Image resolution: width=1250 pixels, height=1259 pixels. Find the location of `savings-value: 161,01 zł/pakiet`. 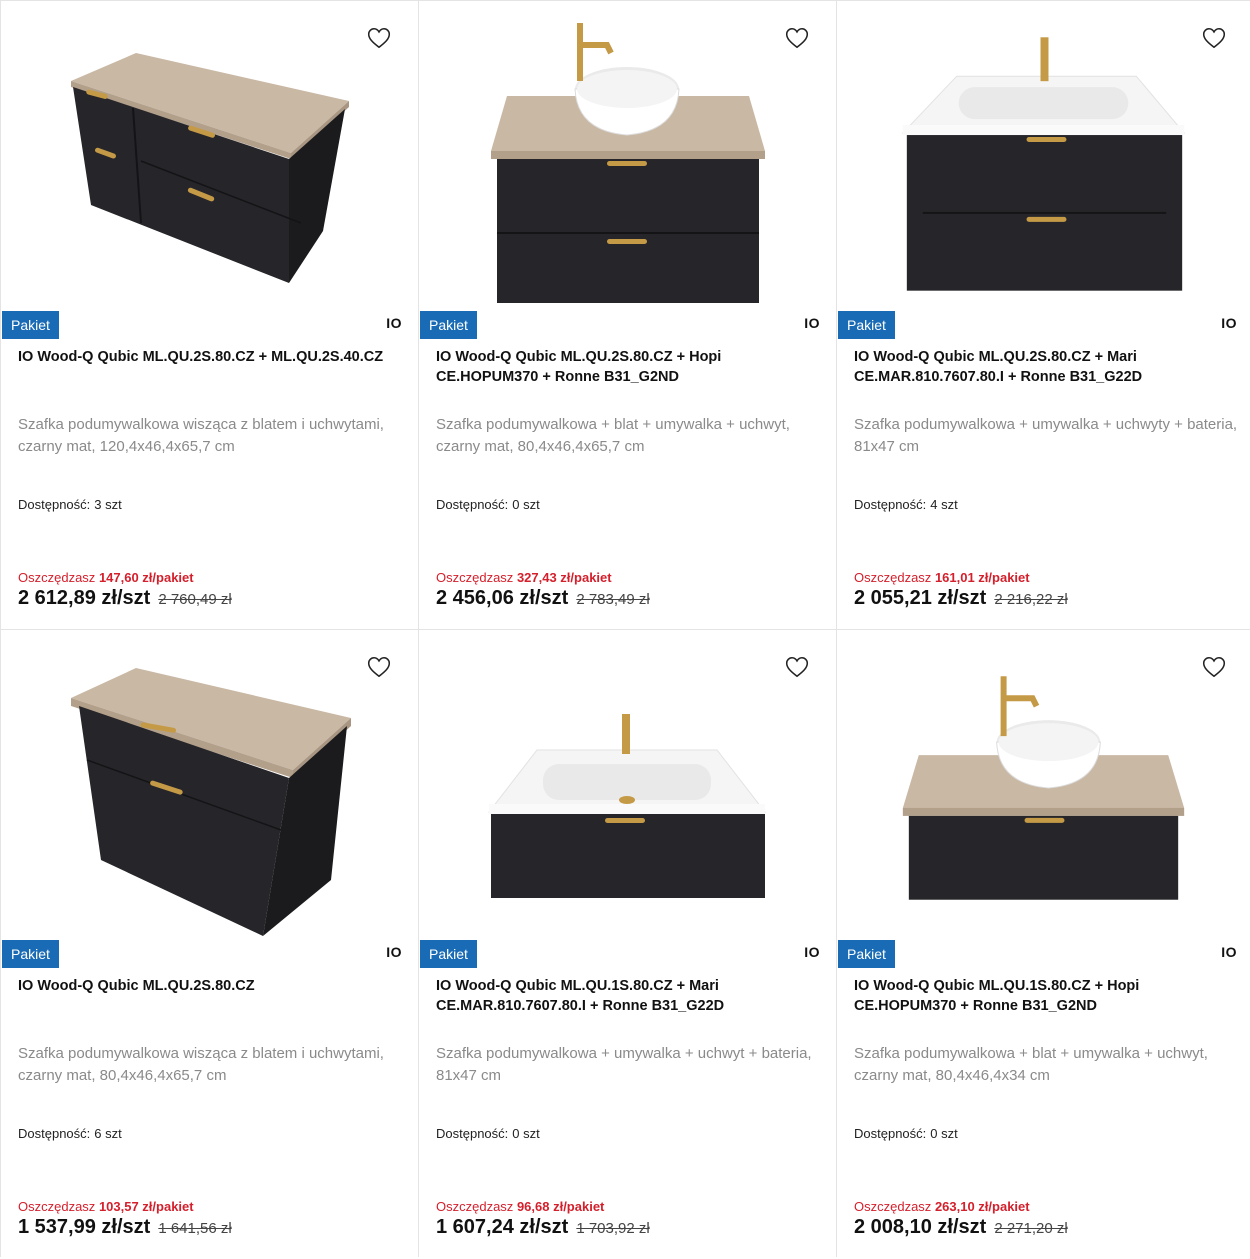

savings-value: 161,01 zł/pakiet is located at coordinates (982, 577).